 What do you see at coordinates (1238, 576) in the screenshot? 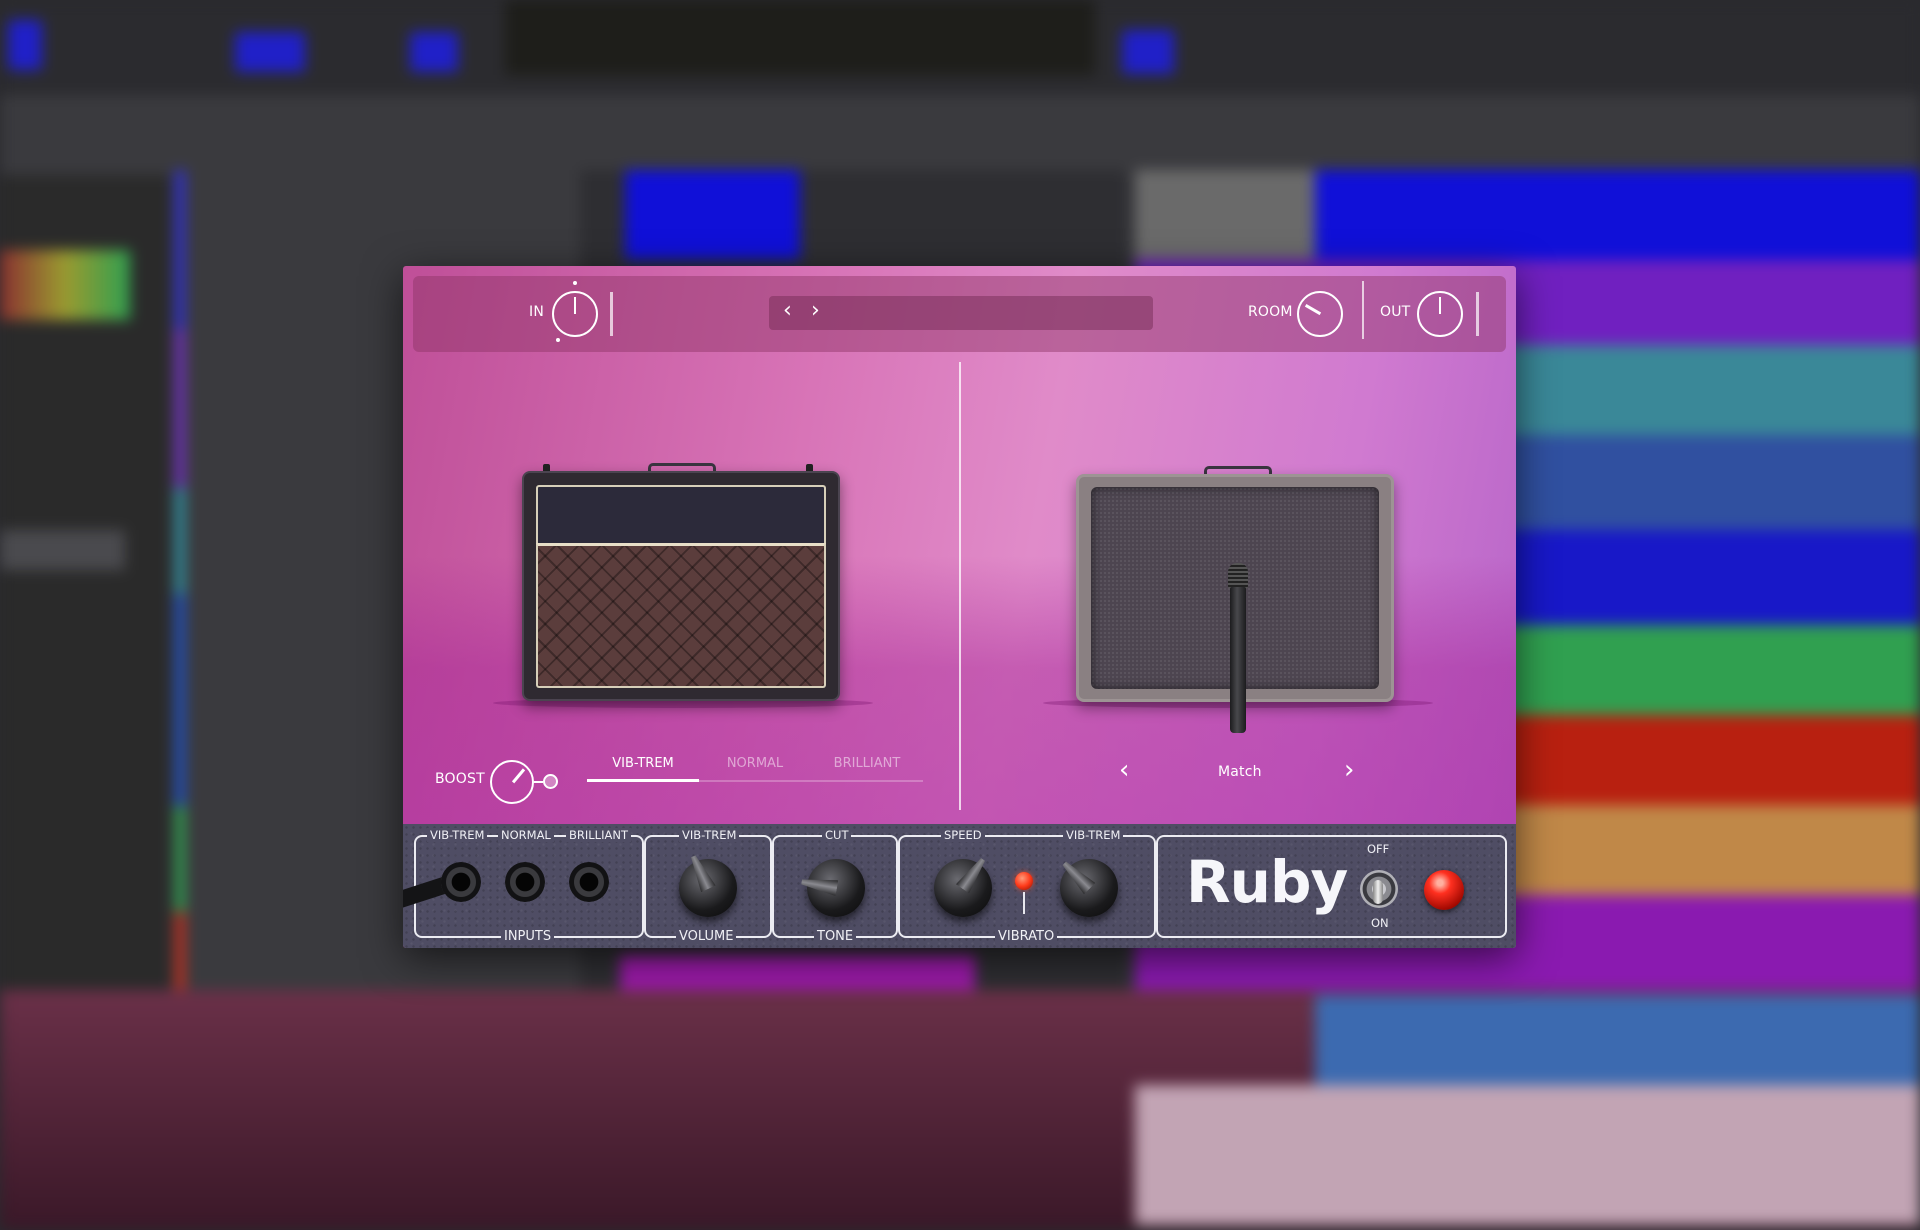
I see `mic-head` at bounding box center [1238, 576].